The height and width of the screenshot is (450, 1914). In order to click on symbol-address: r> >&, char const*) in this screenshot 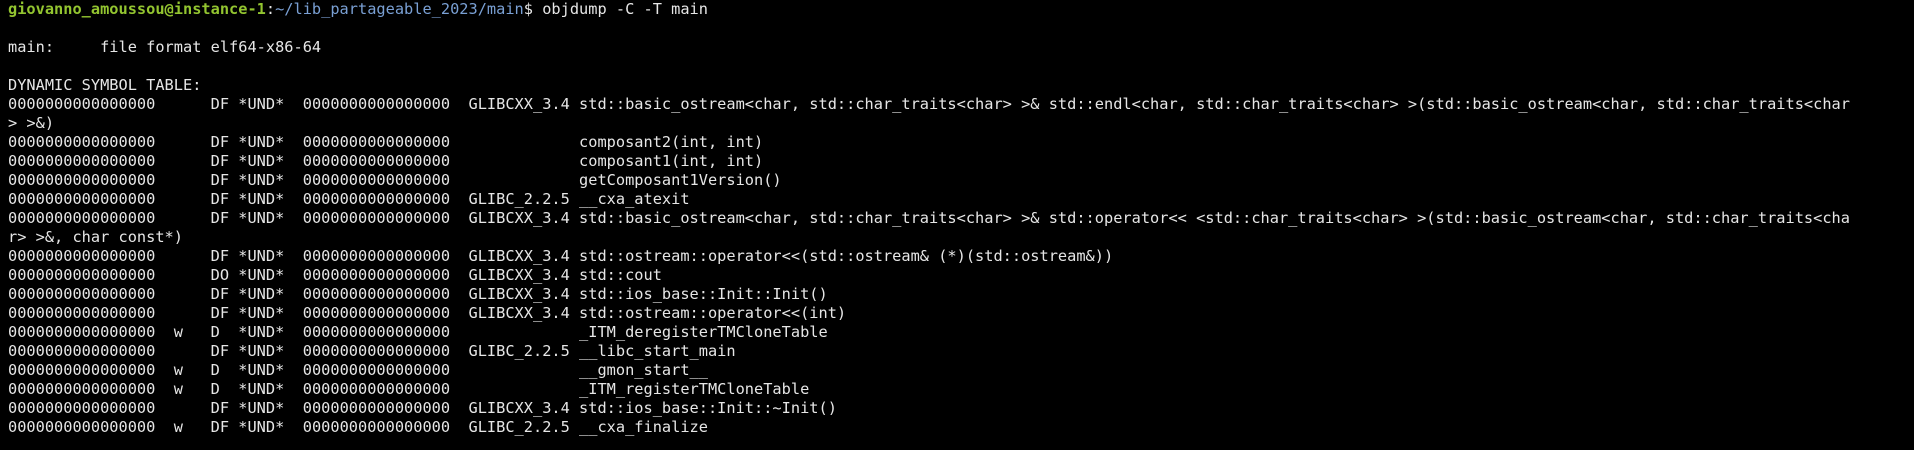, I will do `click(95, 237)`.